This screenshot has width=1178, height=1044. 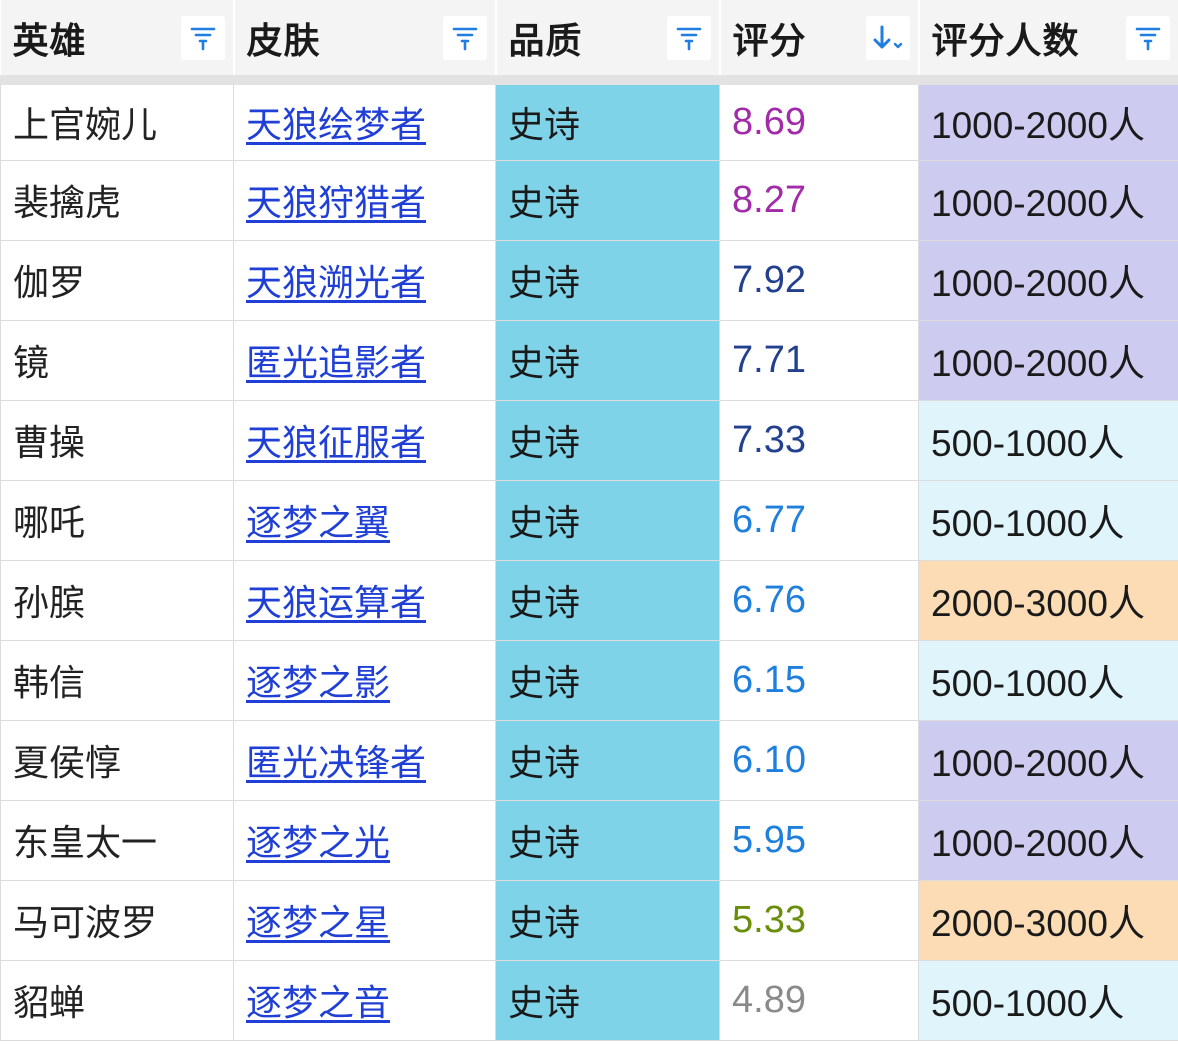 I want to click on column-label: 评分人数, so click(x=1005, y=41).